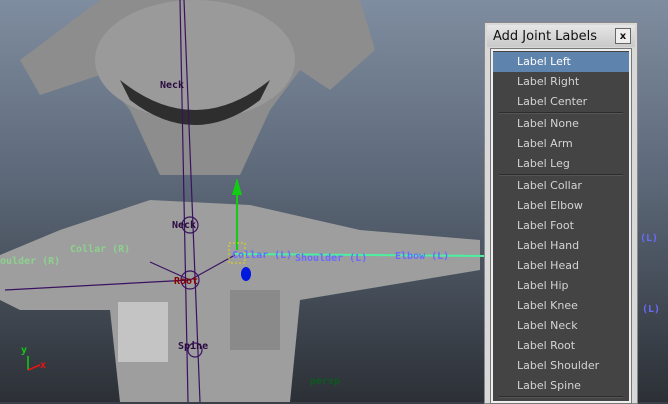 This screenshot has width=668, height=404. I want to click on joint-label-collar-l: Collar (L), so click(262, 255).